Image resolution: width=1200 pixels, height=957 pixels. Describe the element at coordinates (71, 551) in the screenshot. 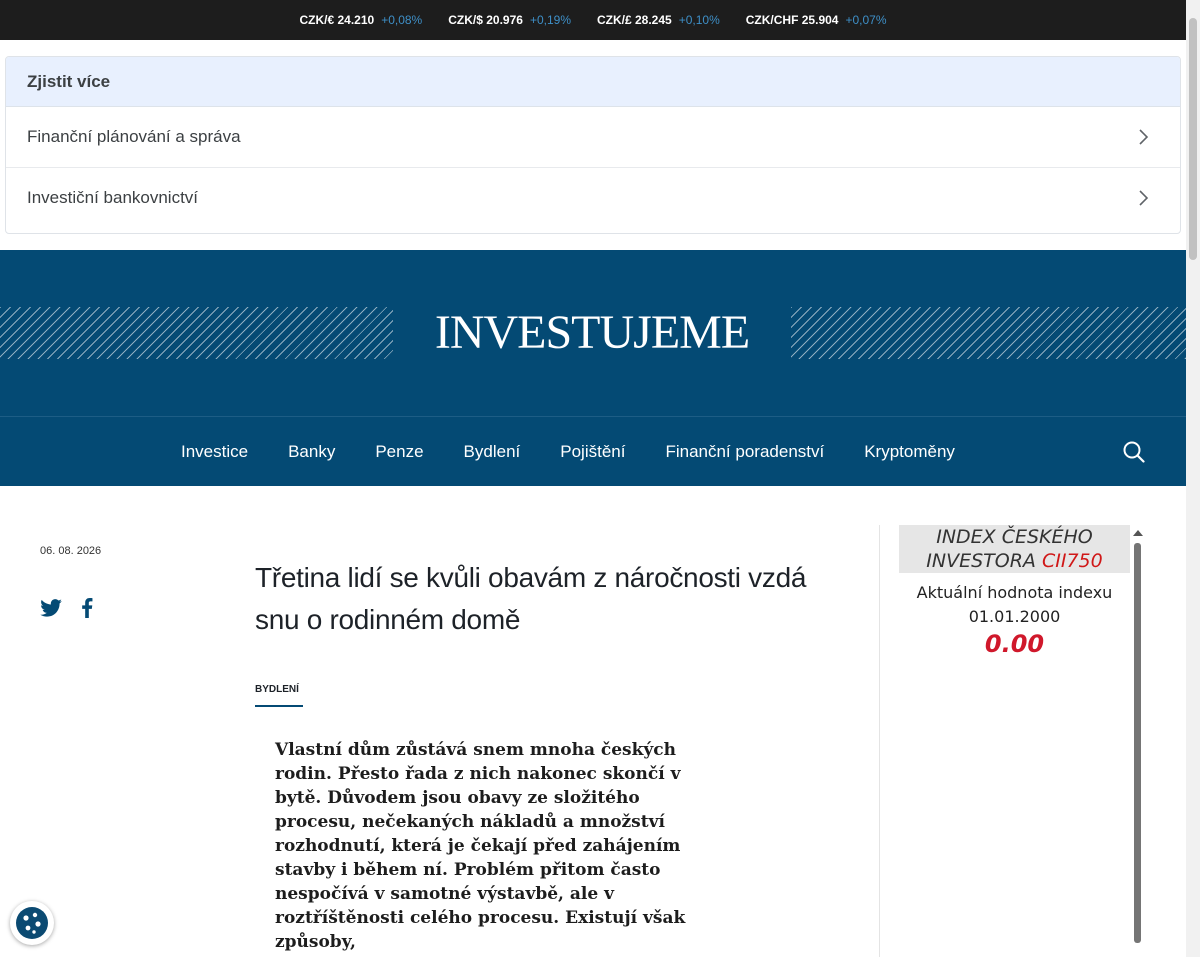

I see `article-date: 06. 08. 2026` at that location.